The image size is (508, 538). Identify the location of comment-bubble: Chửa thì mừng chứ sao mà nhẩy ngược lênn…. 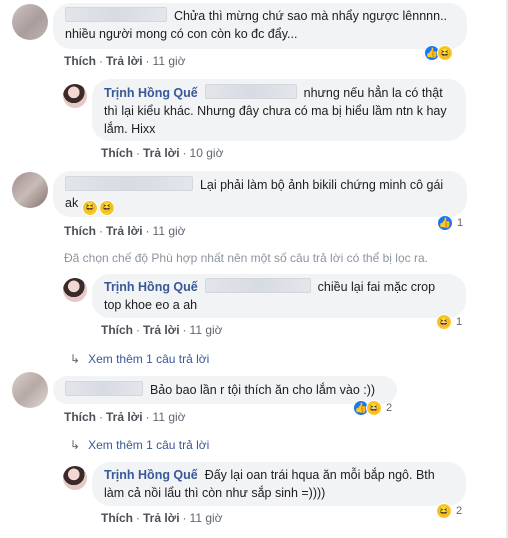
(260, 26).